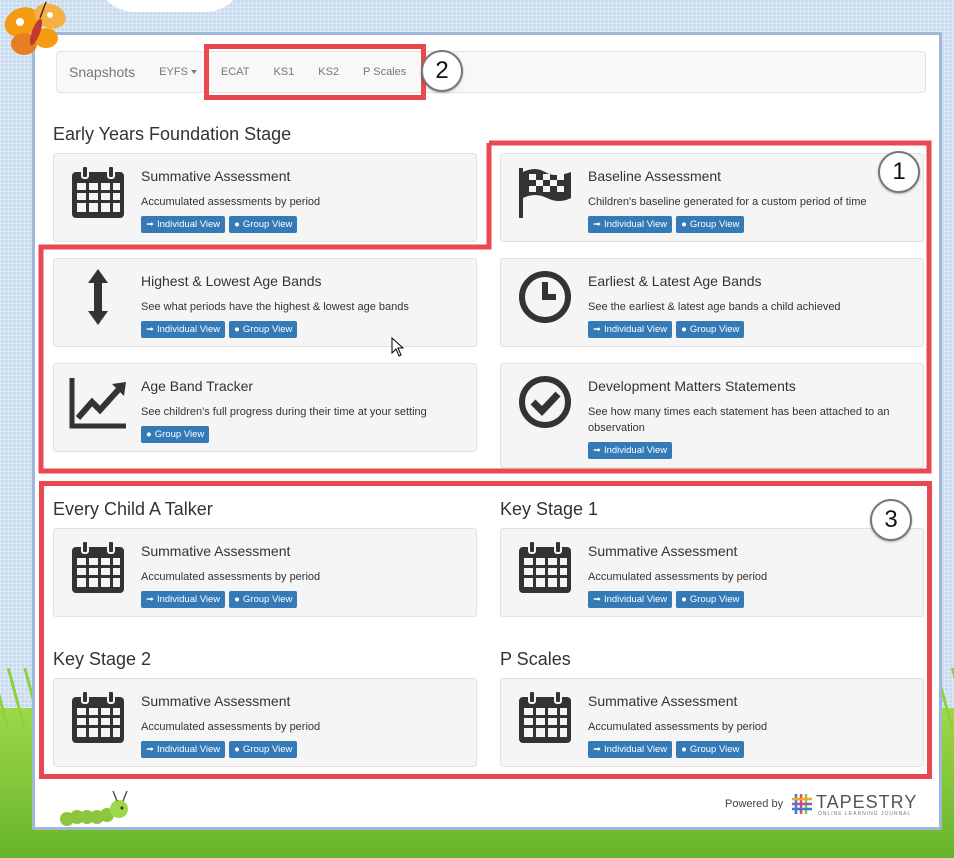  Describe the element at coordinates (35, 28) in the screenshot. I see `butterfly-decoration` at that location.